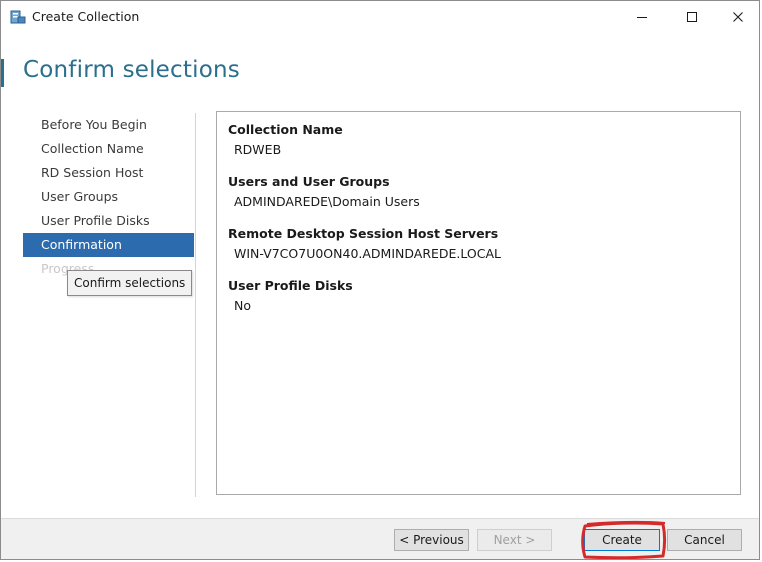 This screenshot has width=762, height=562. What do you see at coordinates (130, 283) in the screenshot?
I see `tooltip: Confirm selections` at bounding box center [130, 283].